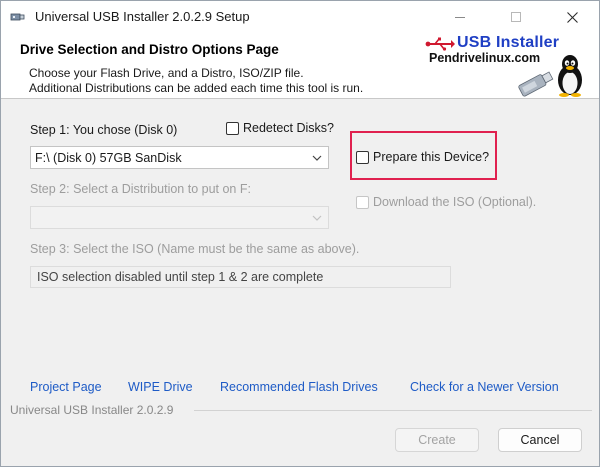 This screenshot has height=467, width=600. What do you see at coordinates (108, 158) in the screenshot?
I see `drive-select-value: F:\ (Disk 0) 57GB SanDisk` at bounding box center [108, 158].